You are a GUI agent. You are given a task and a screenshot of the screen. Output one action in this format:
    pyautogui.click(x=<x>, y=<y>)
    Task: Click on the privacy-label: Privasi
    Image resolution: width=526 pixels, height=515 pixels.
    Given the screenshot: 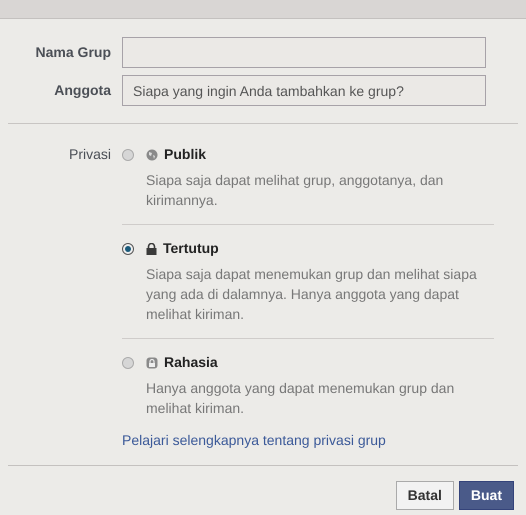 What is the action you would take?
    pyautogui.click(x=89, y=154)
    